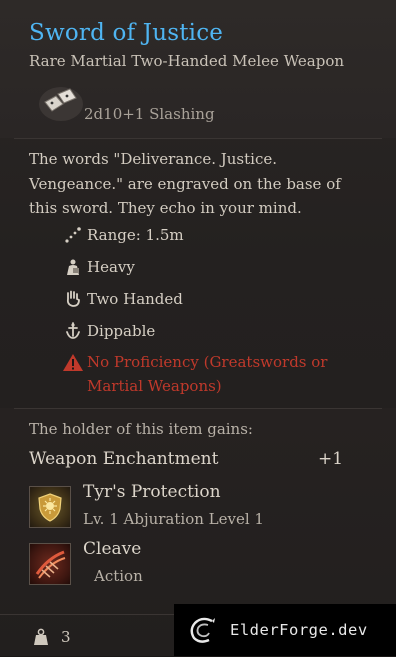 The height and width of the screenshot is (657, 396). What do you see at coordinates (141, 429) in the screenshot?
I see `bonus-heading: The holder of this item gains:` at bounding box center [141, 429].